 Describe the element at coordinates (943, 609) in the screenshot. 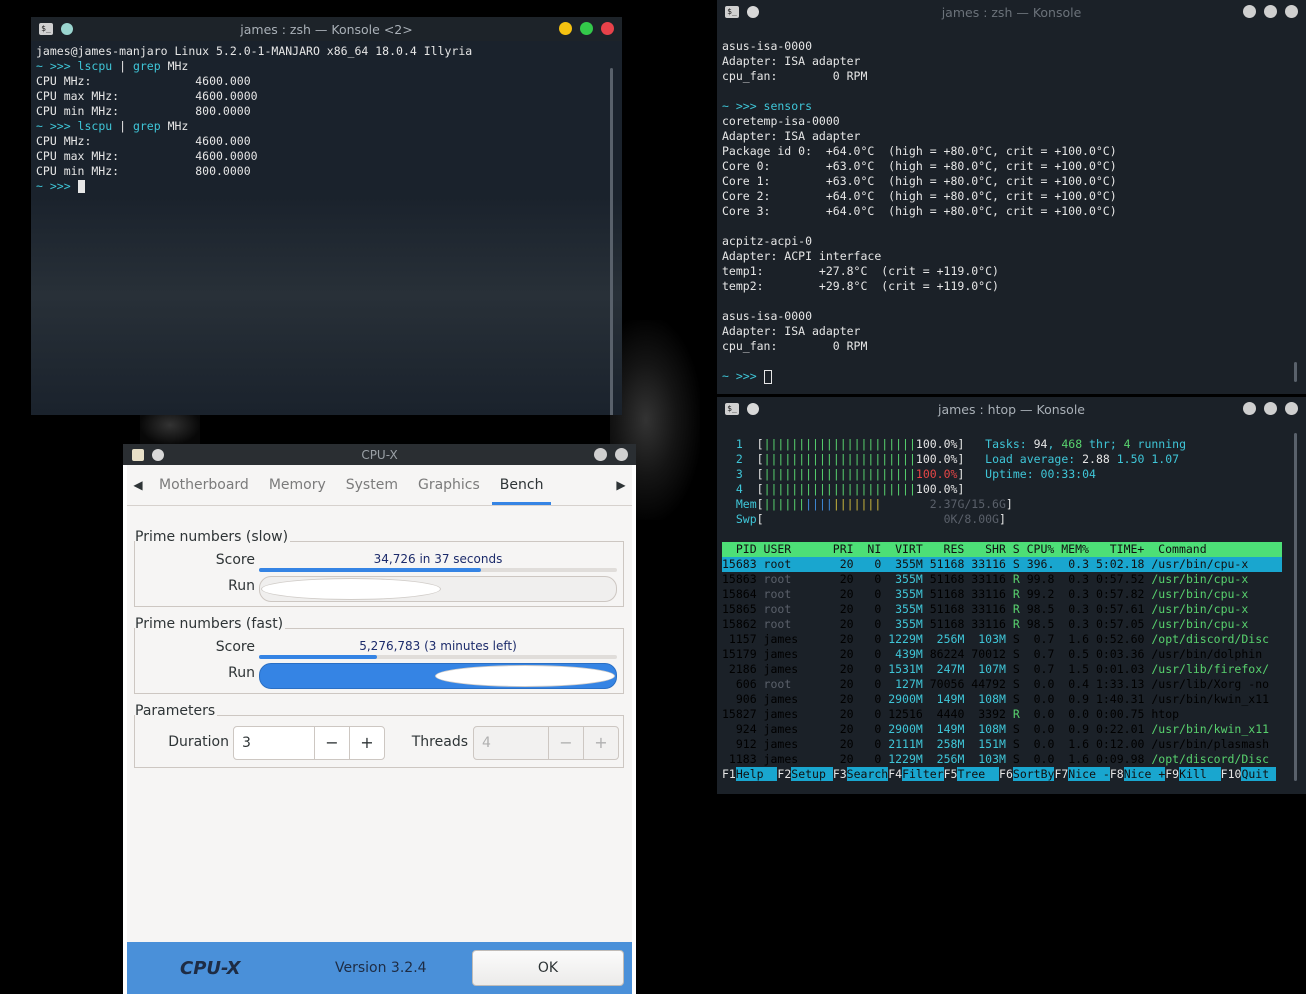

I see `htop-cell-res: 51168` at that location.